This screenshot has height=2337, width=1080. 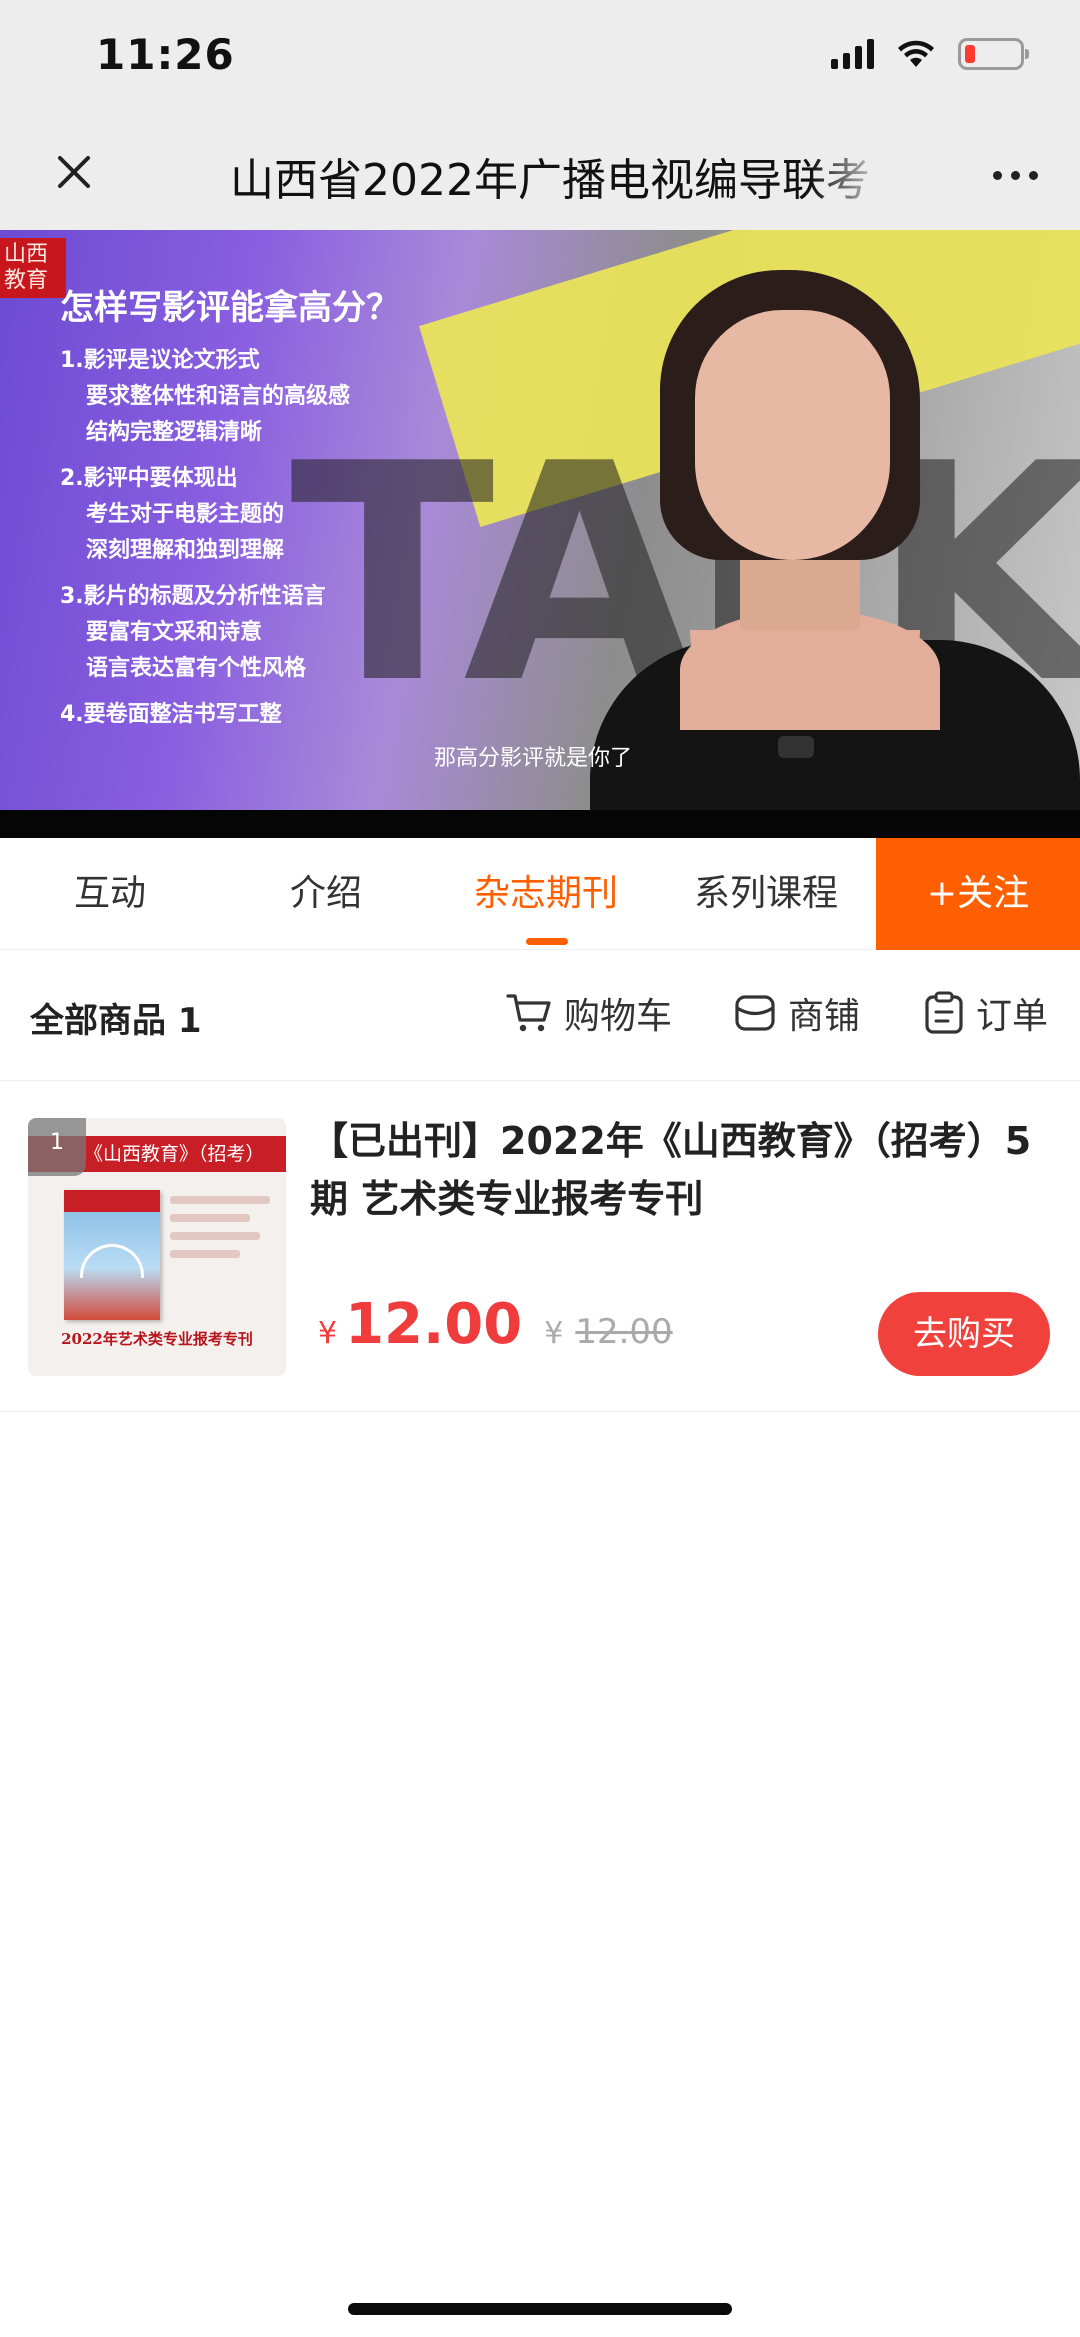 I want to click on video-point: 4.要卷面整洁书写工整, so click(x=230, y=715).